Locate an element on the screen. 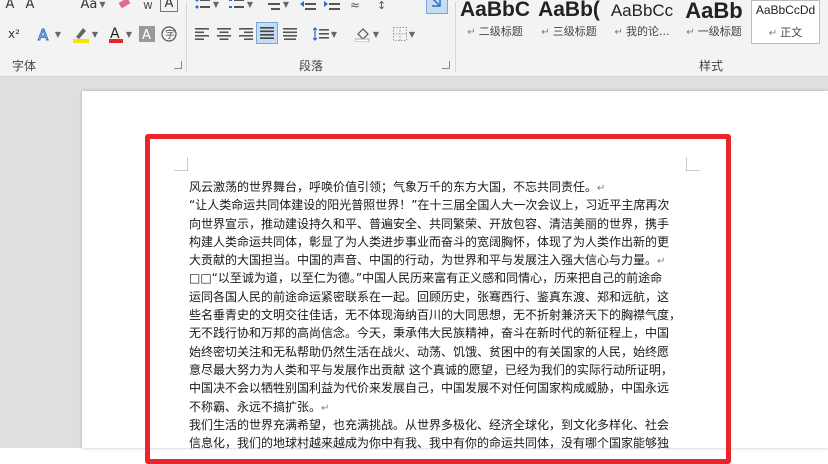  numbering-button: ▼ is located at coordinates (241, 7).